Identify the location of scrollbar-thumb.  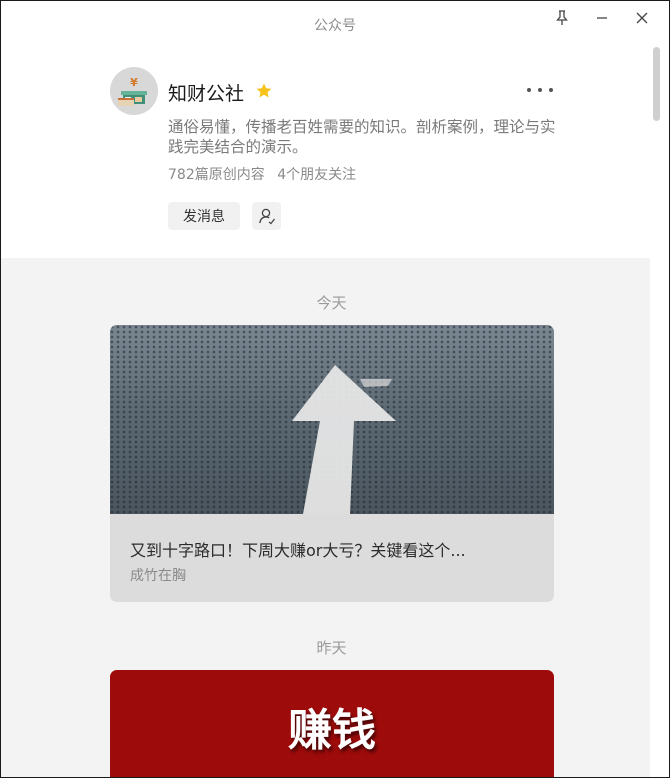
(656, 84).